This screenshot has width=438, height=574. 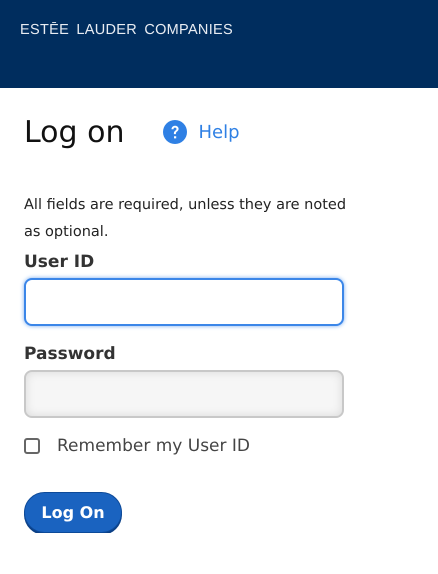 I want to click on help-link: Help, so click(x=201, y=132).